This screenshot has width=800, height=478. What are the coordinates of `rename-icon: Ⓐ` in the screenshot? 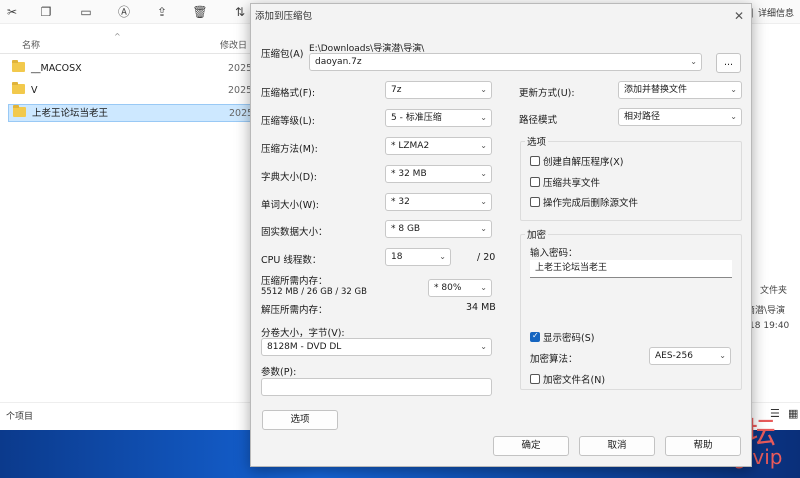 It's located at (124, 12).